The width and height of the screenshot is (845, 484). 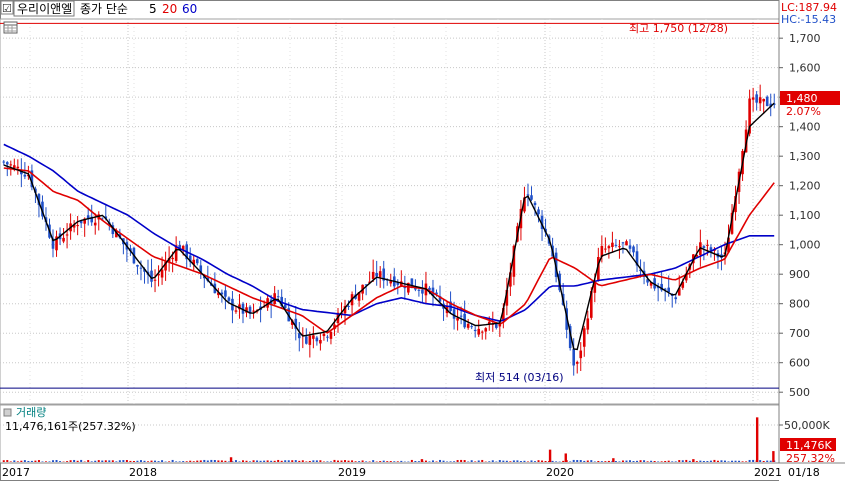 What do you see at coordinates (44, 9) in the screenshot?
I see `stock-name: 우리이앤엘` at bounding box center [44, 9].